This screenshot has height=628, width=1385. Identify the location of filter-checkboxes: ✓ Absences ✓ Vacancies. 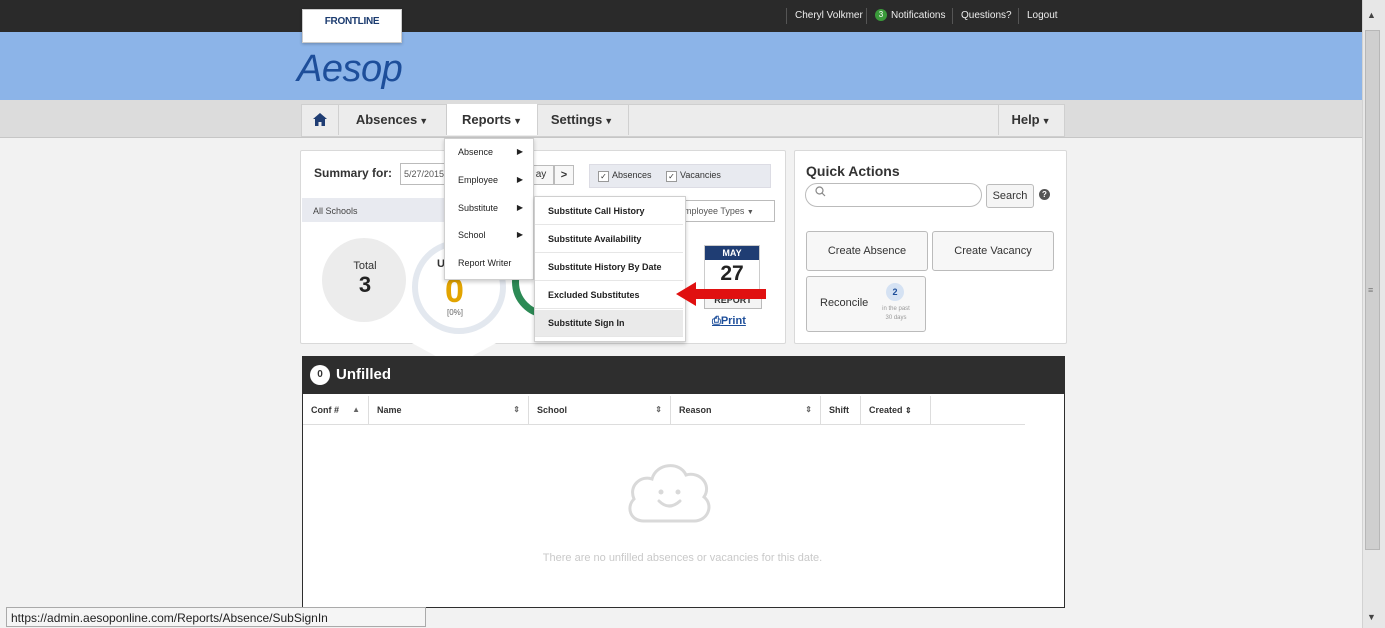
(680, 176).